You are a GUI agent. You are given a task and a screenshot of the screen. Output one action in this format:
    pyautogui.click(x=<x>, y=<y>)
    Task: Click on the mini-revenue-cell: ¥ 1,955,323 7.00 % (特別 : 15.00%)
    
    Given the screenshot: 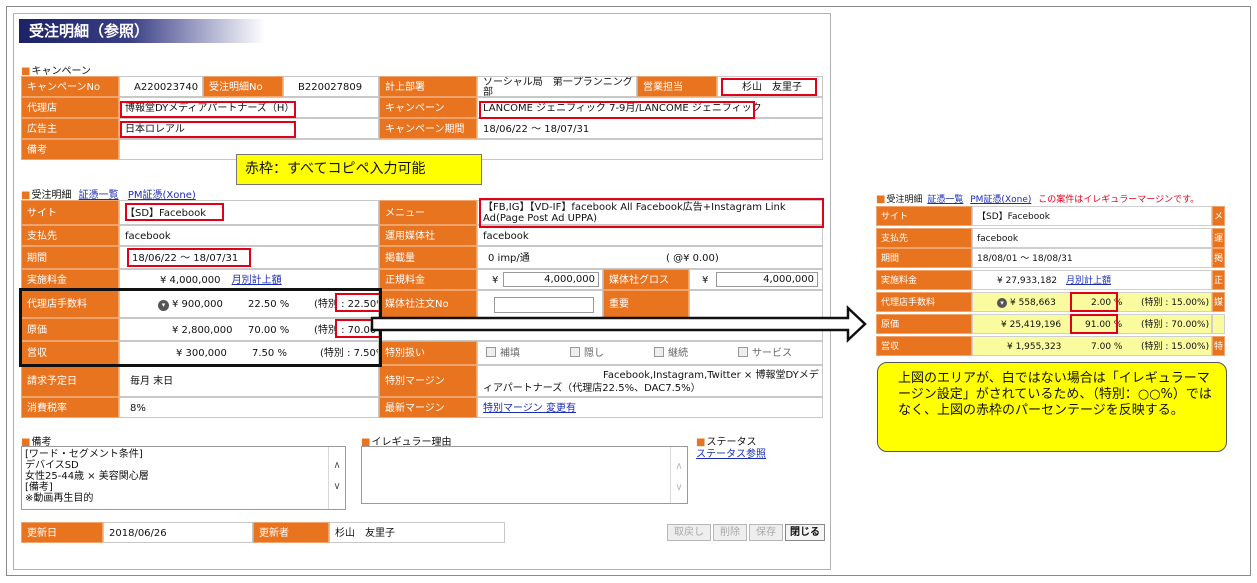 What is the action you would take?
    pyautogui.click(x=1092, y=346)
    